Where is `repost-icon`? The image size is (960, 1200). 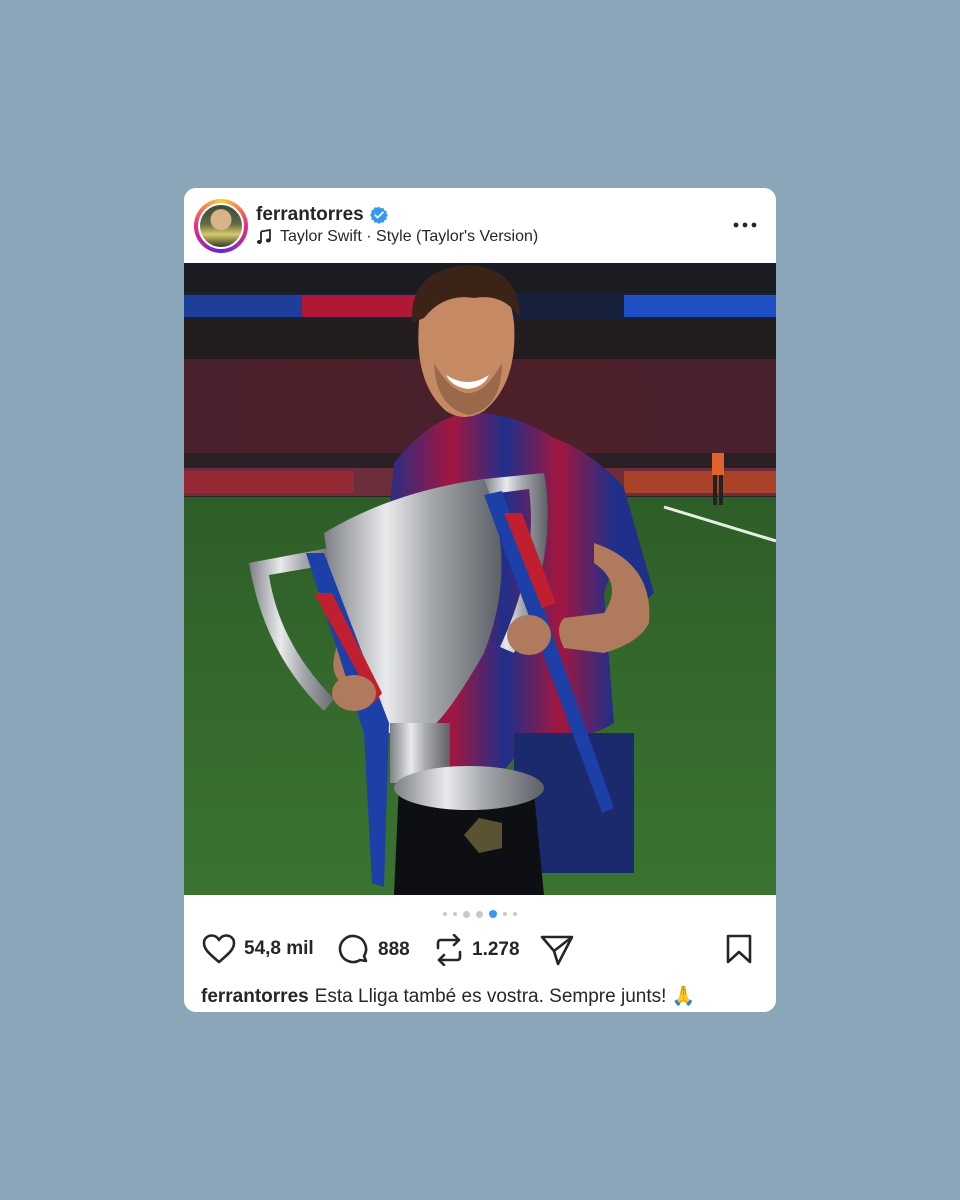 repost-icon is located at coordinates (449, 950).